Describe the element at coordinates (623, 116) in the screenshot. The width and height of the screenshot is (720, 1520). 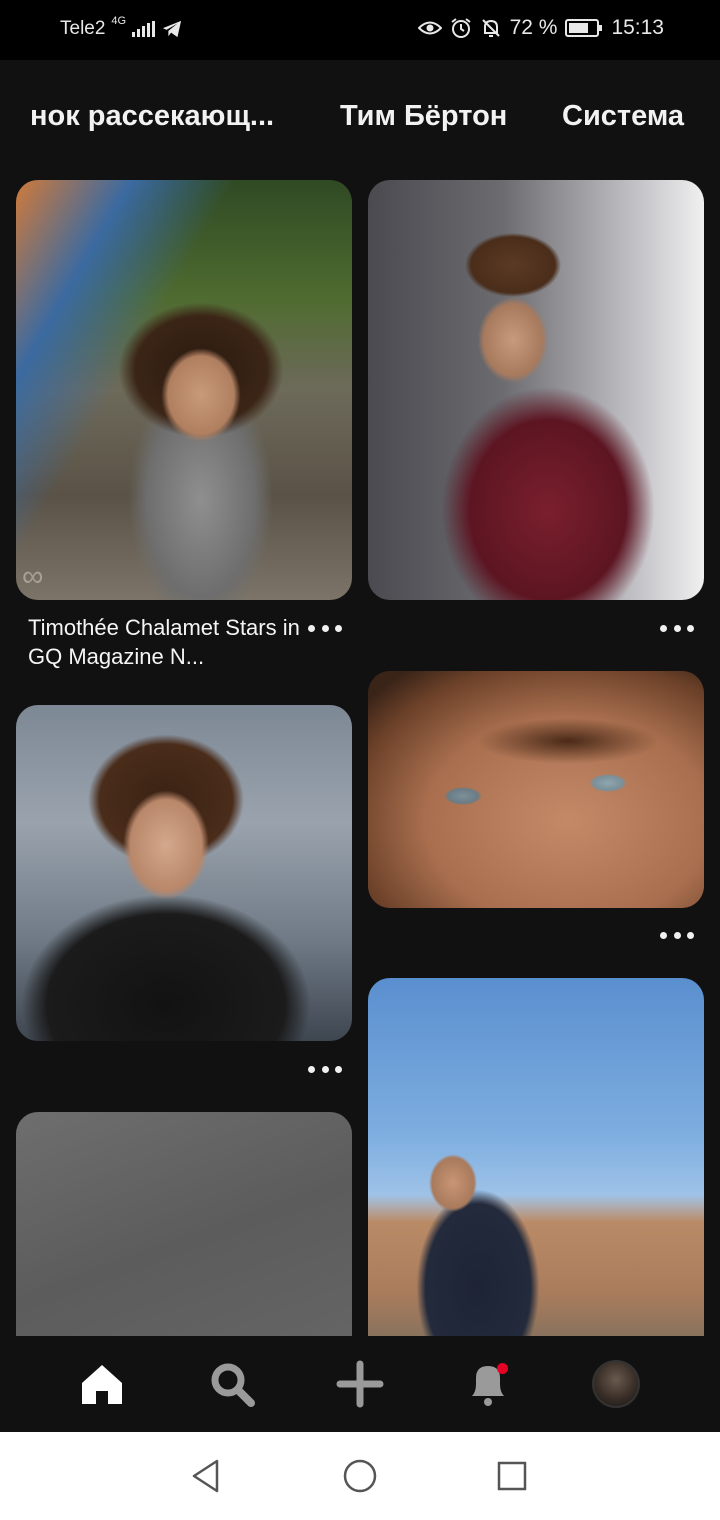
I see `topic-tab-3: Система` at that location.